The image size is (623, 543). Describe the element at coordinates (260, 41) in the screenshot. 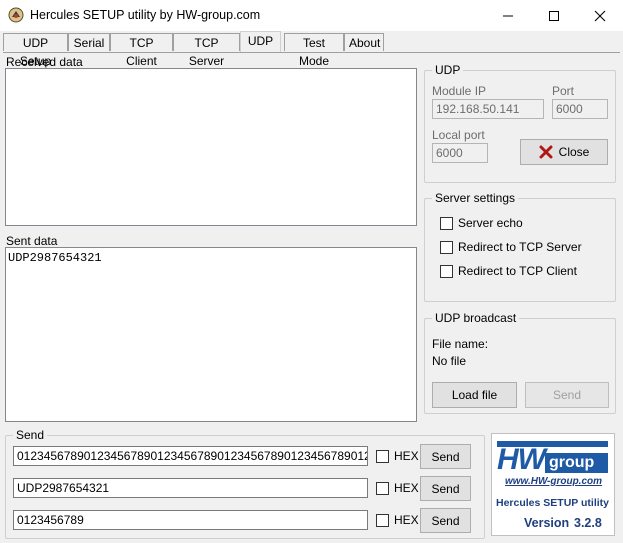

I see `tab-udp: UDP` at that location.